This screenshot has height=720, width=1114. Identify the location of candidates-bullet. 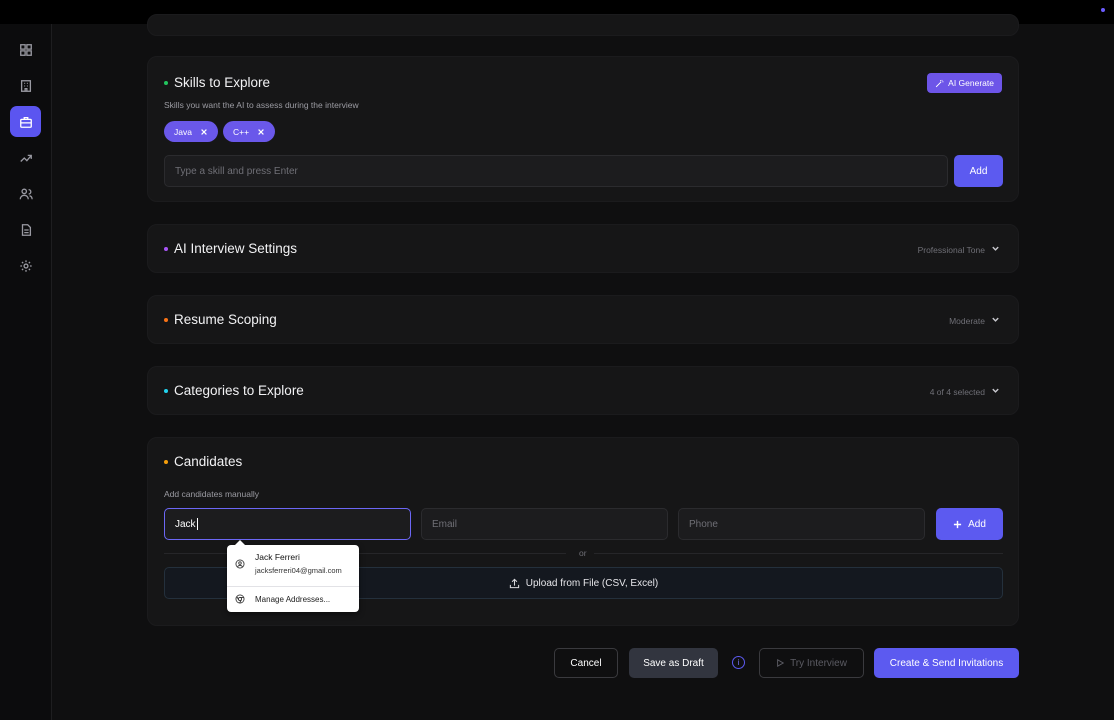
(166, 462).